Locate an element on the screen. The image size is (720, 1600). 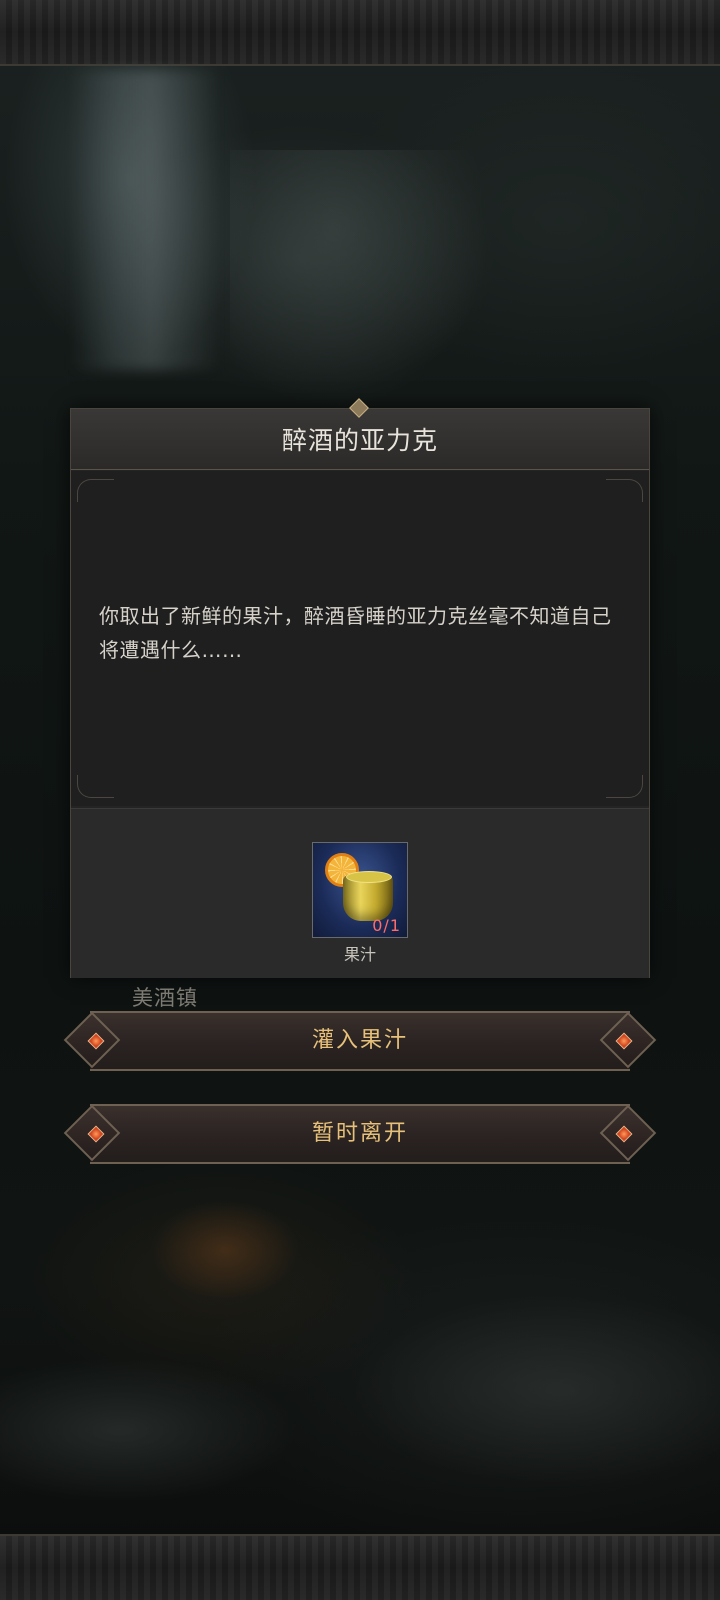
juice-cup-icon is located at coordinates (368, 896).